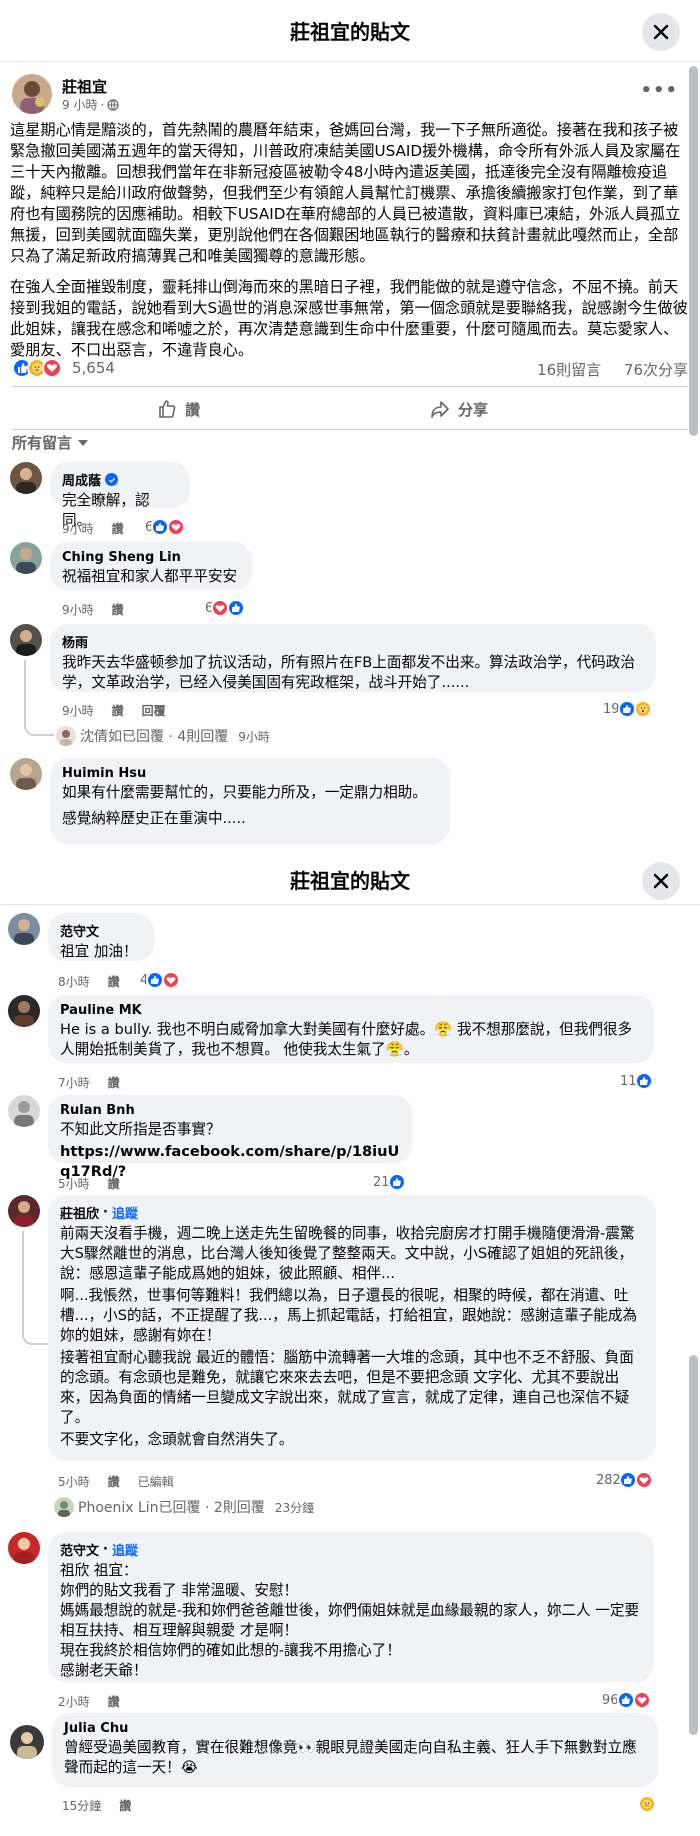 The height and width of the screenshot is (1836, 700). What do you see at coordinates (230, 1110) in the screenshot?
I see `comment-author: Rulan Bnh` at bounding box center [230, 1110].